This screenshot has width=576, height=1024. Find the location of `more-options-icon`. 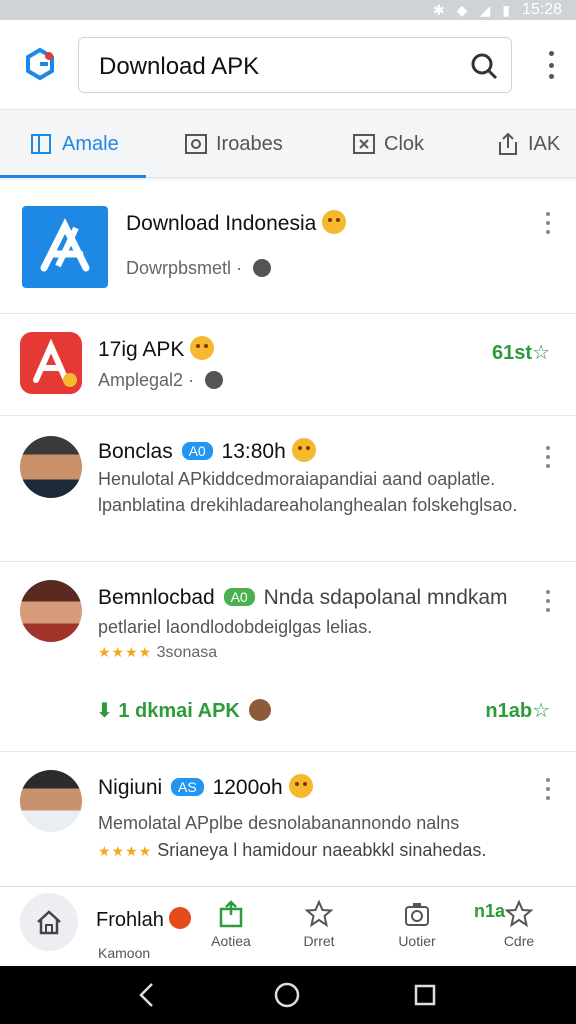

more-options-icon is located at coordinates (551, 65).